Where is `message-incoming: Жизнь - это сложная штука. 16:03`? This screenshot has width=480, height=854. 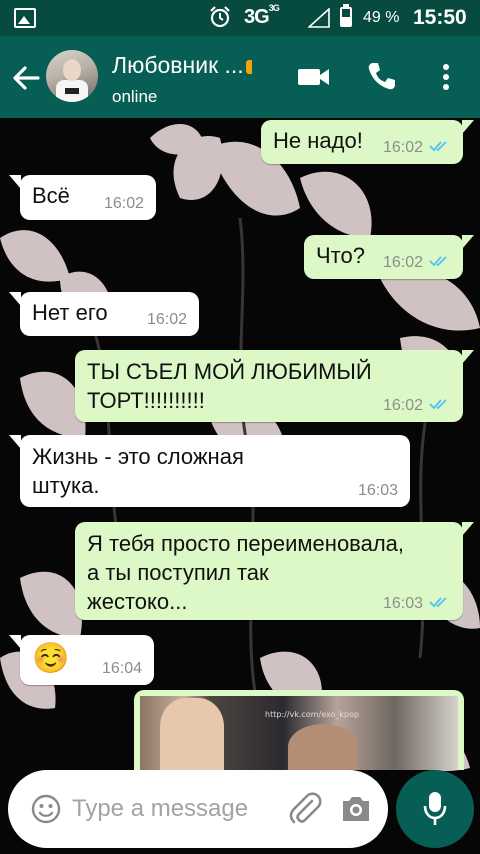 message-incoming: Жизнь - это сложная штука. 16:03 is located at coordinates (209, 471).